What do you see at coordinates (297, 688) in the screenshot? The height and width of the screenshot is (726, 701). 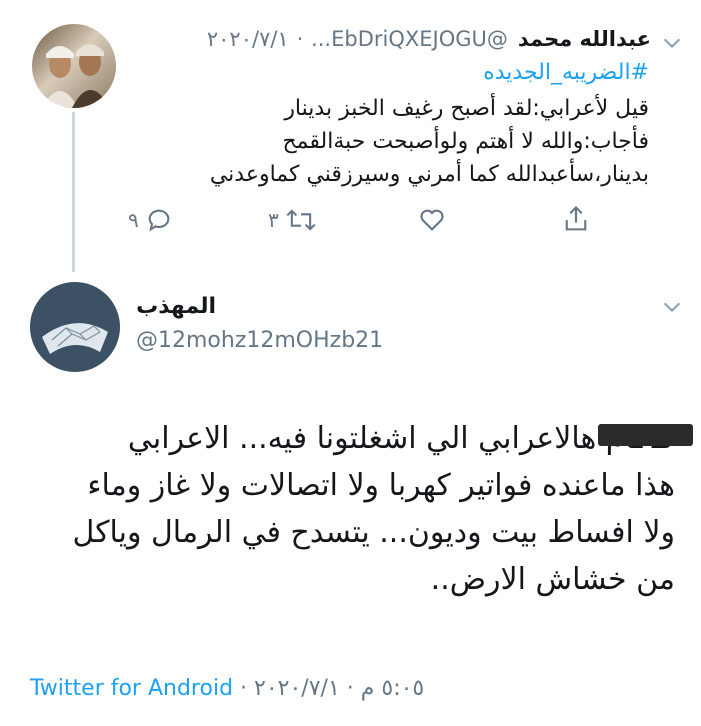 I see `tweet2-date: ٢٠٢٠/٧/١` at bounding box center [297, 688].